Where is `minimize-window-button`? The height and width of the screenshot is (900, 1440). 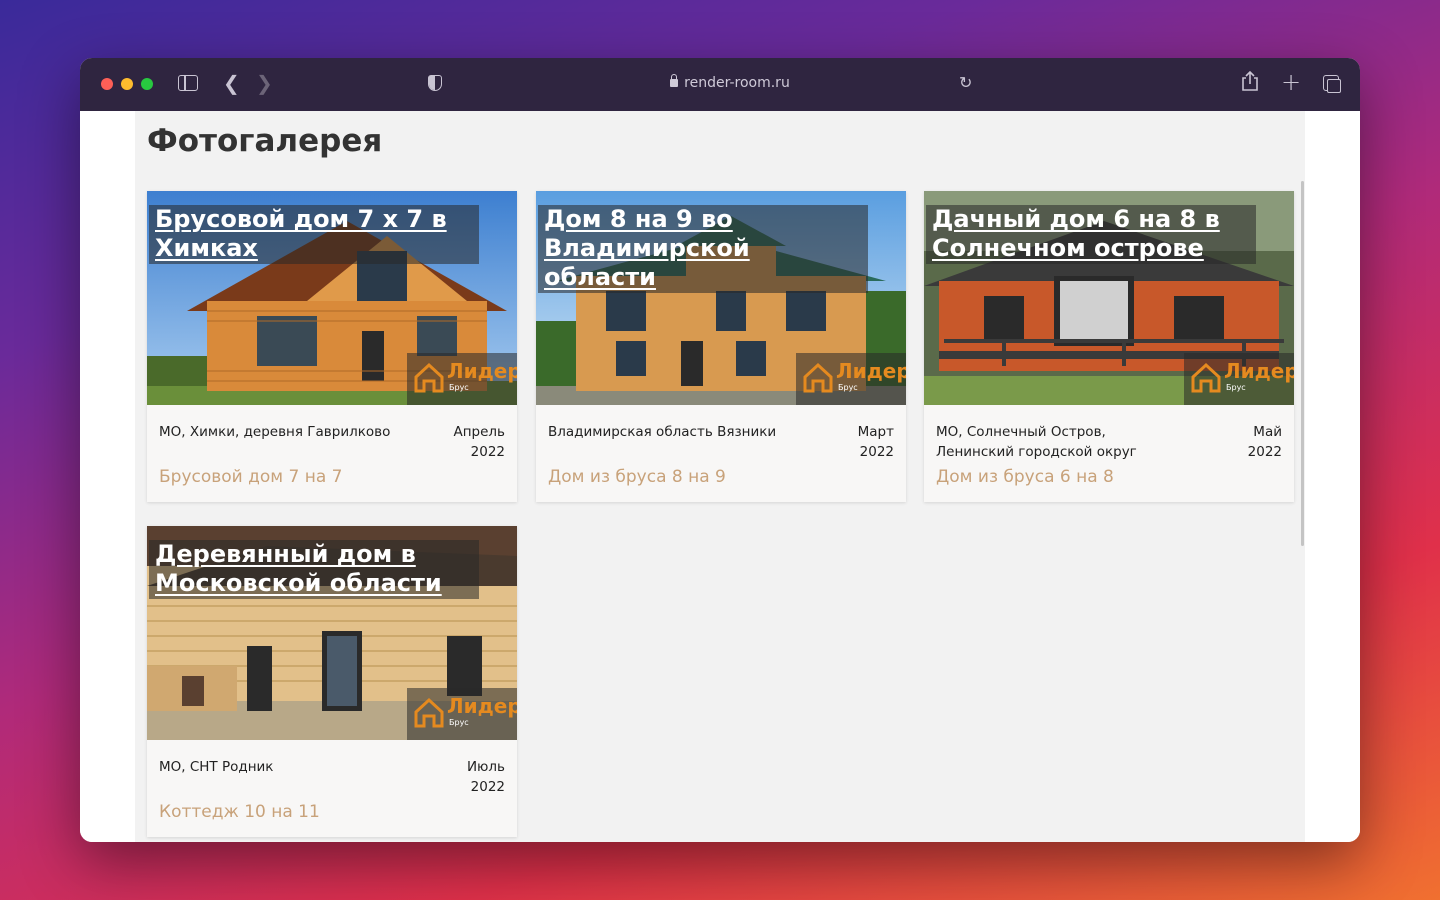 minimize-window-button is located at coordinates (127, 84).